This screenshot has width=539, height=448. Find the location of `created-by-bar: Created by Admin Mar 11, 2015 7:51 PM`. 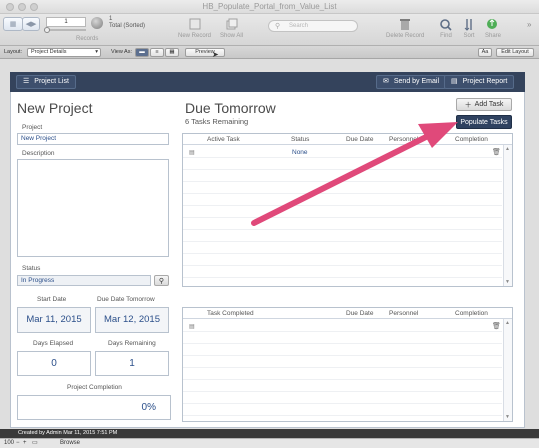

created-by-bar: Created by Admin Mar 11, 2015 7:51 PM is located at coordinates (269, 433).